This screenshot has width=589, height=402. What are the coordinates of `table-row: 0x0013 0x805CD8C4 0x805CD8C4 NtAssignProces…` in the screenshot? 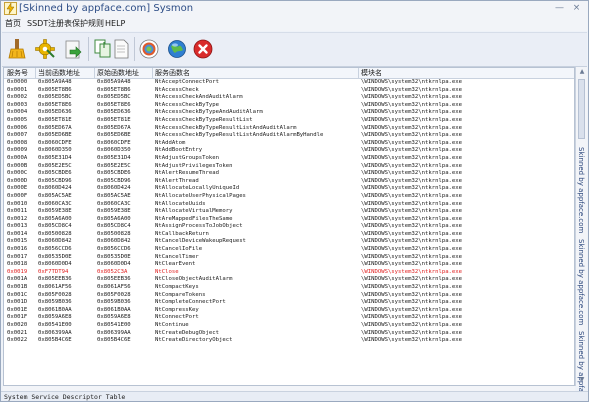 It's located at (289, 227).